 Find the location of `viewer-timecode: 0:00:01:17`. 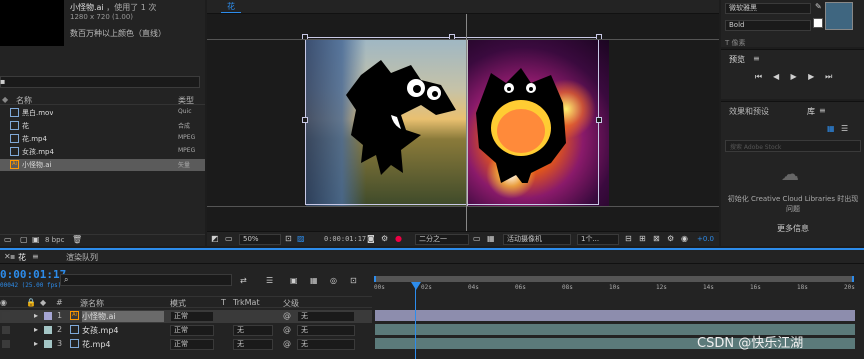

viewer-timecode: 0:00:01:17 is located at coordinates (345, 239).